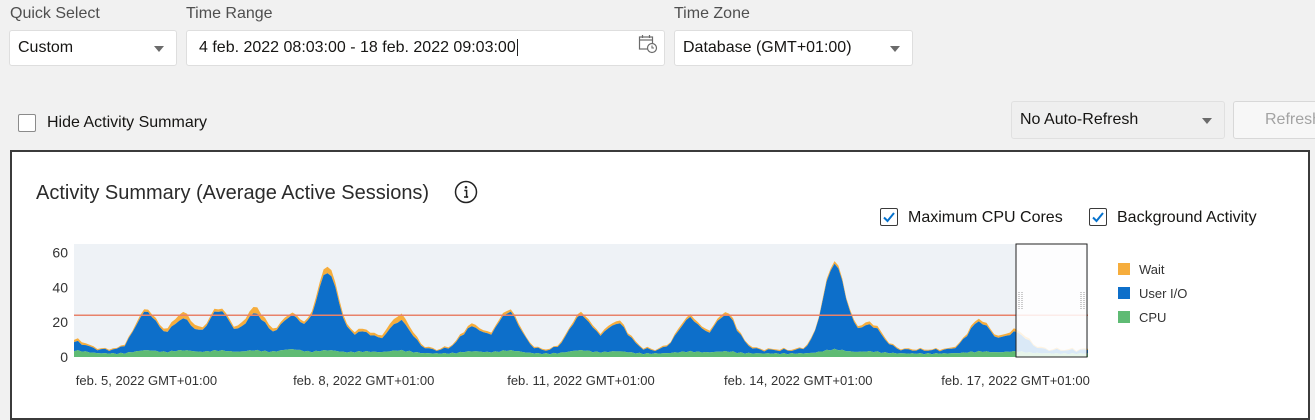 The image size is (1315, 420). I want to click on legend-swatch-cpu, so click(1124, 317).